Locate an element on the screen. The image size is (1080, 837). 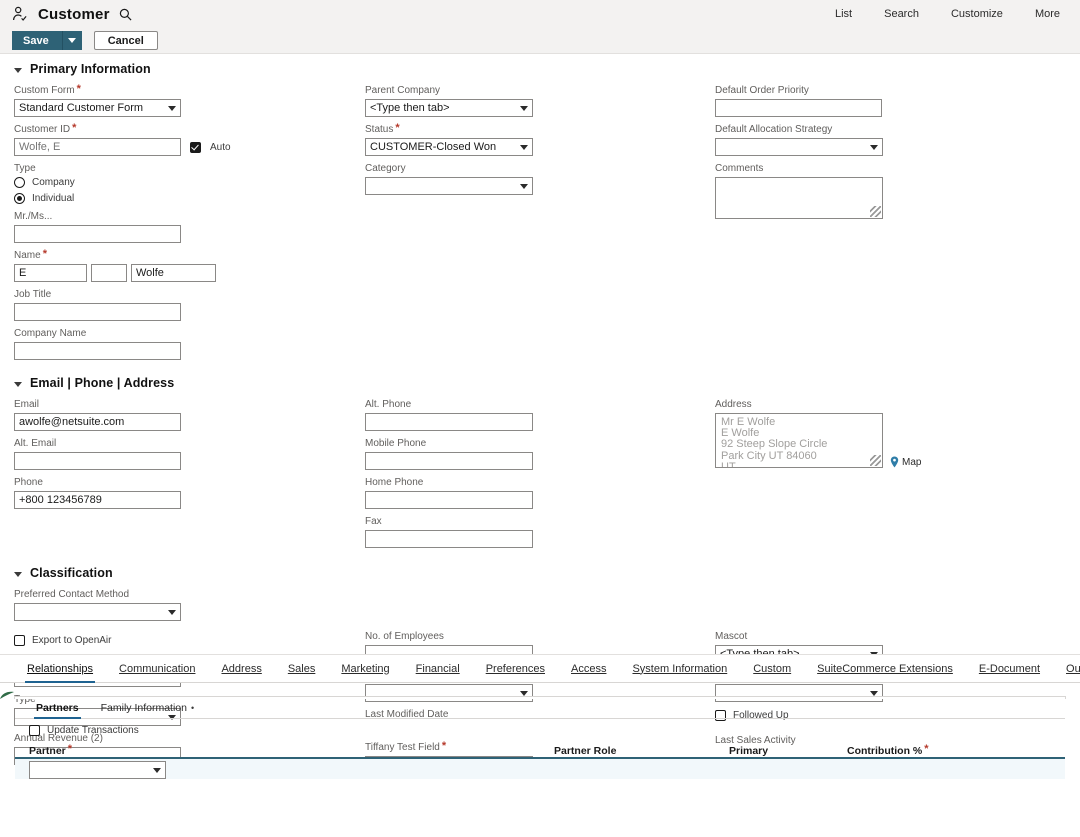
tab-label: Preferences is located at coordinates (515, 668).